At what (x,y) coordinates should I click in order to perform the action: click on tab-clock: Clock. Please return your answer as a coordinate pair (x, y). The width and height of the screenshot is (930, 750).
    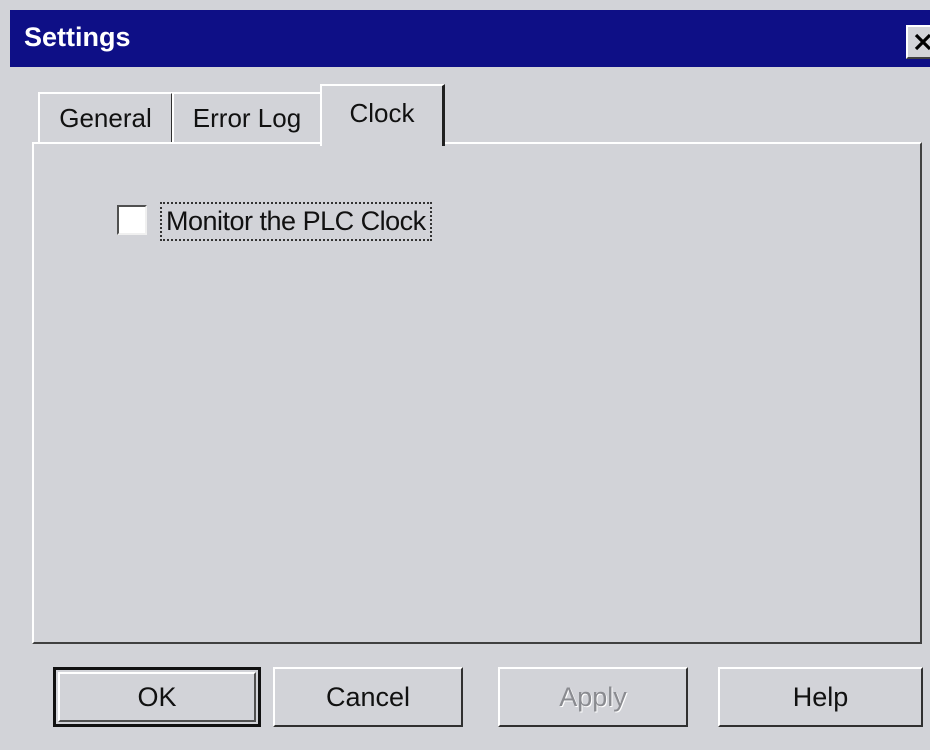
    Looking at the image, I should click on (382, 115).